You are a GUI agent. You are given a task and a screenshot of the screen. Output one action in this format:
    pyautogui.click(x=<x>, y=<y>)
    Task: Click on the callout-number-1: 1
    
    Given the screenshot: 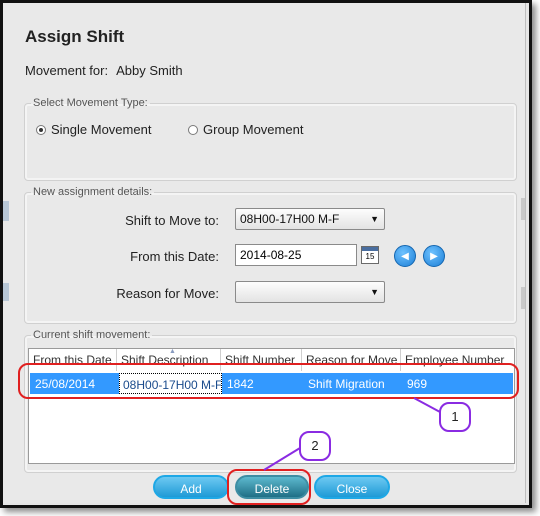 What is the action you would take?
    pyautogui.click(x=455, y=417)
    